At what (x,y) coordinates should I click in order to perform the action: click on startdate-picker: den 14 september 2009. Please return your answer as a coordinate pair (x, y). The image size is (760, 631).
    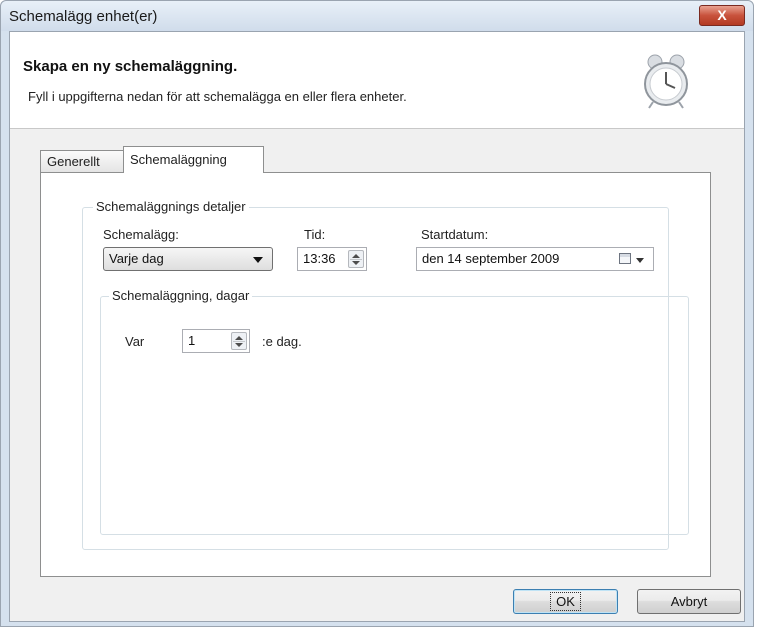
    Looking at the image, I should click on (535, 259).